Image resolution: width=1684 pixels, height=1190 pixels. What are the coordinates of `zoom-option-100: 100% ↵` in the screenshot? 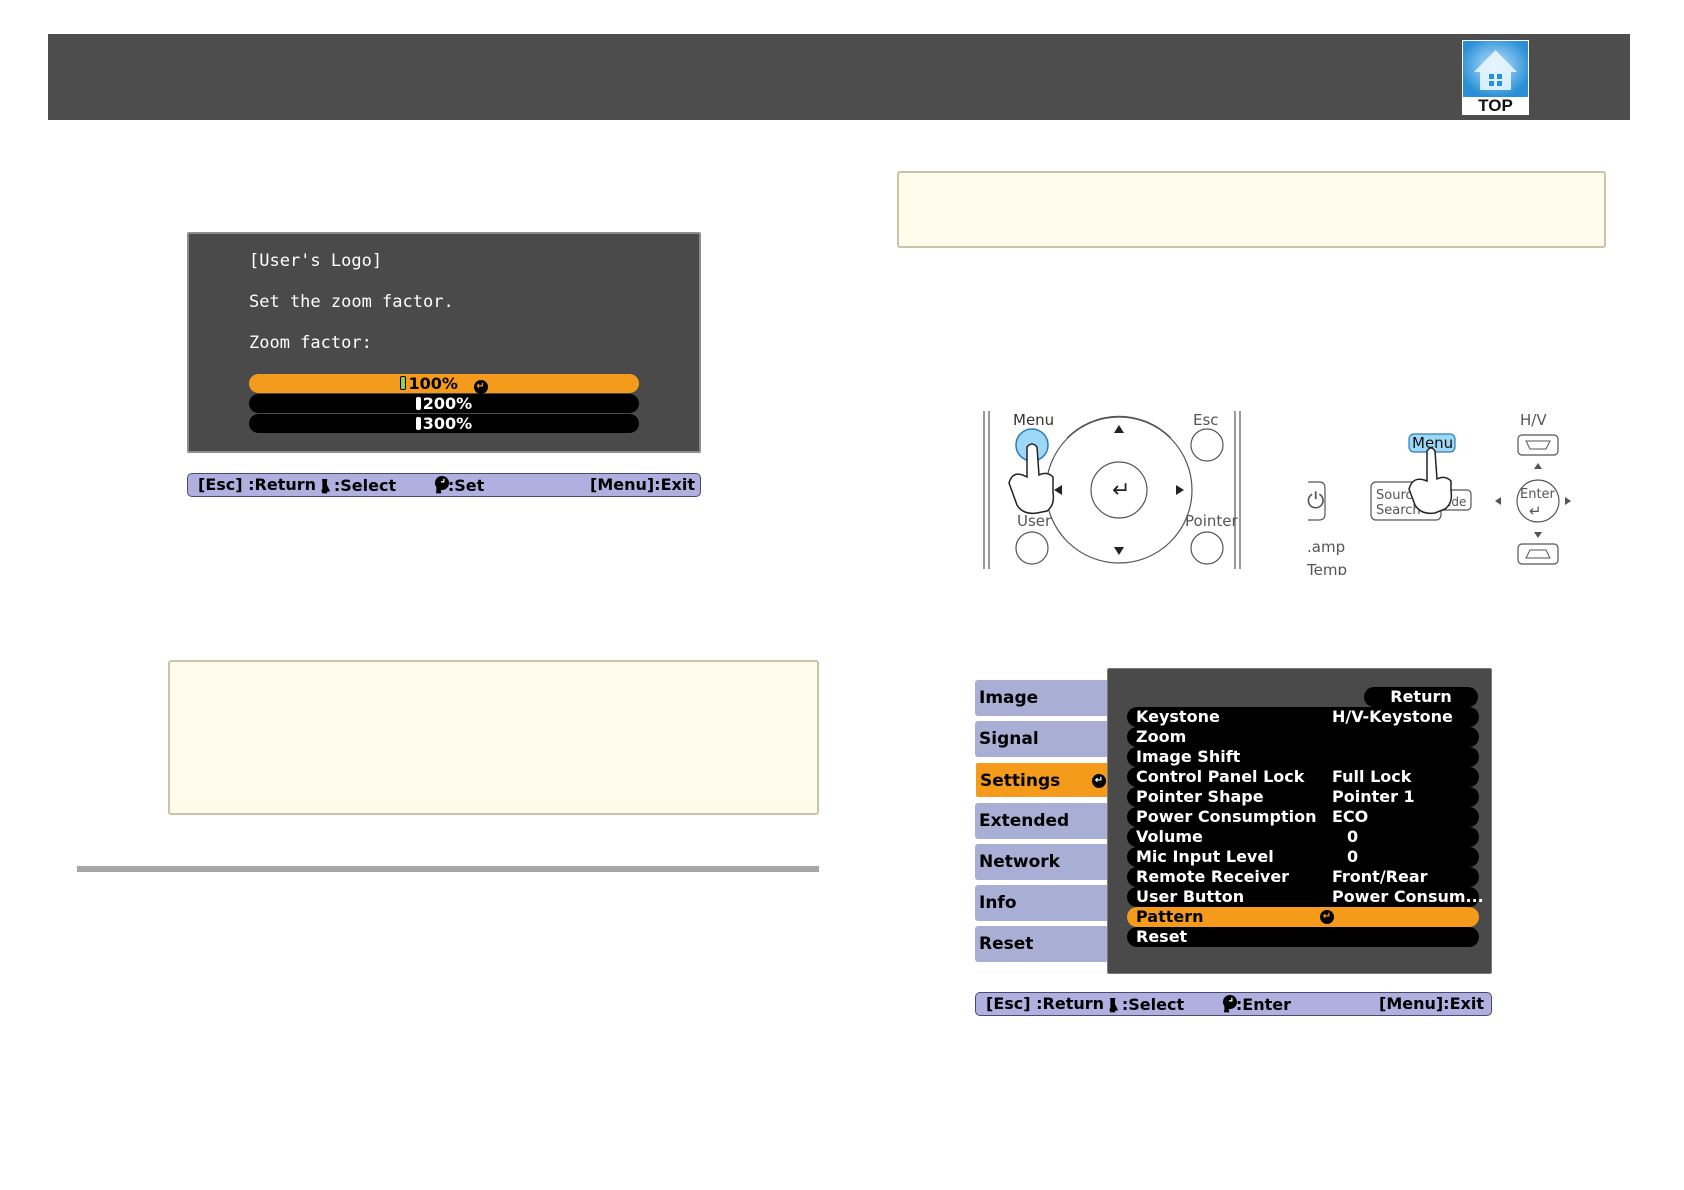 It's located at (444, 384).